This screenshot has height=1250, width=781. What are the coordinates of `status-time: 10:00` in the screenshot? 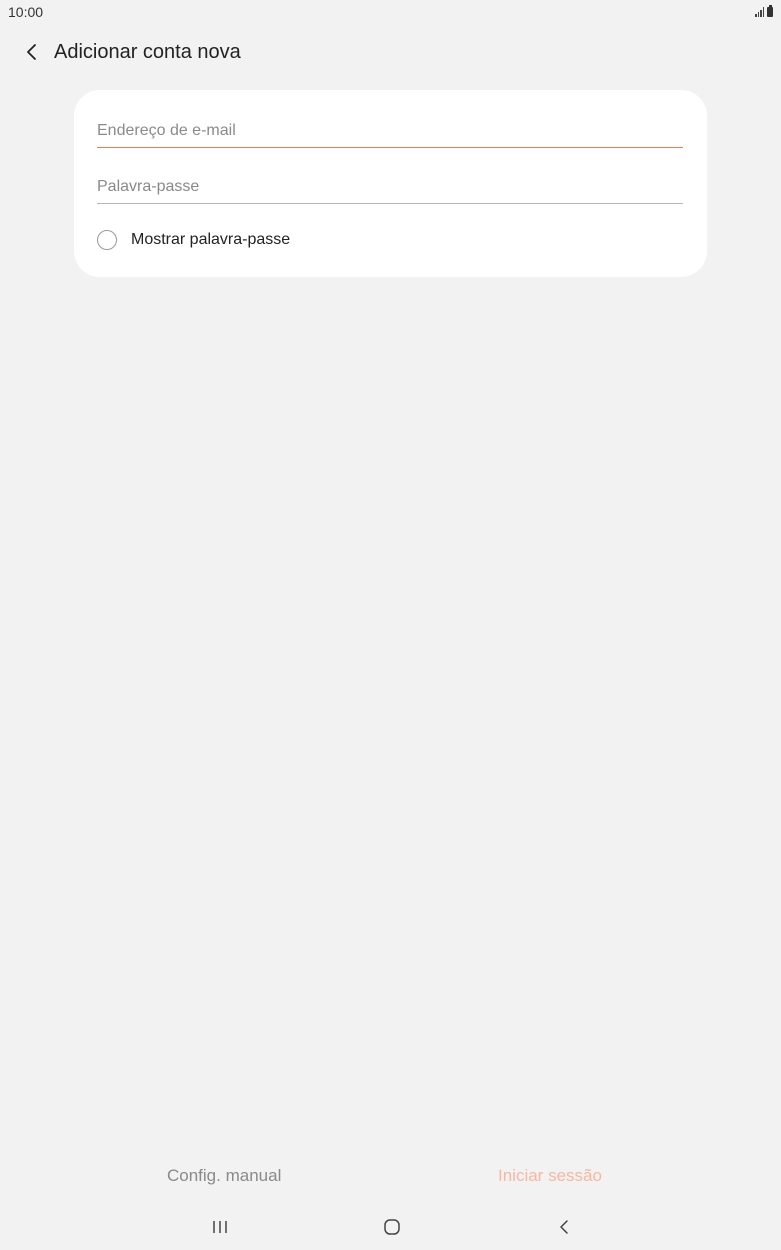 It's located at (26, 12).